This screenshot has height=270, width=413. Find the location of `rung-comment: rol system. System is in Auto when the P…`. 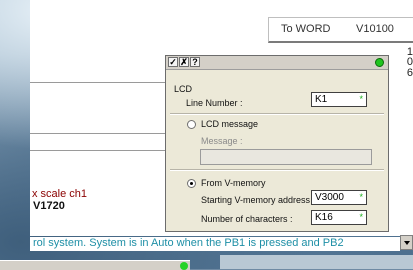

rung-comment: rol system. System is in Auto when the P… is located at coordinates (215, 244).